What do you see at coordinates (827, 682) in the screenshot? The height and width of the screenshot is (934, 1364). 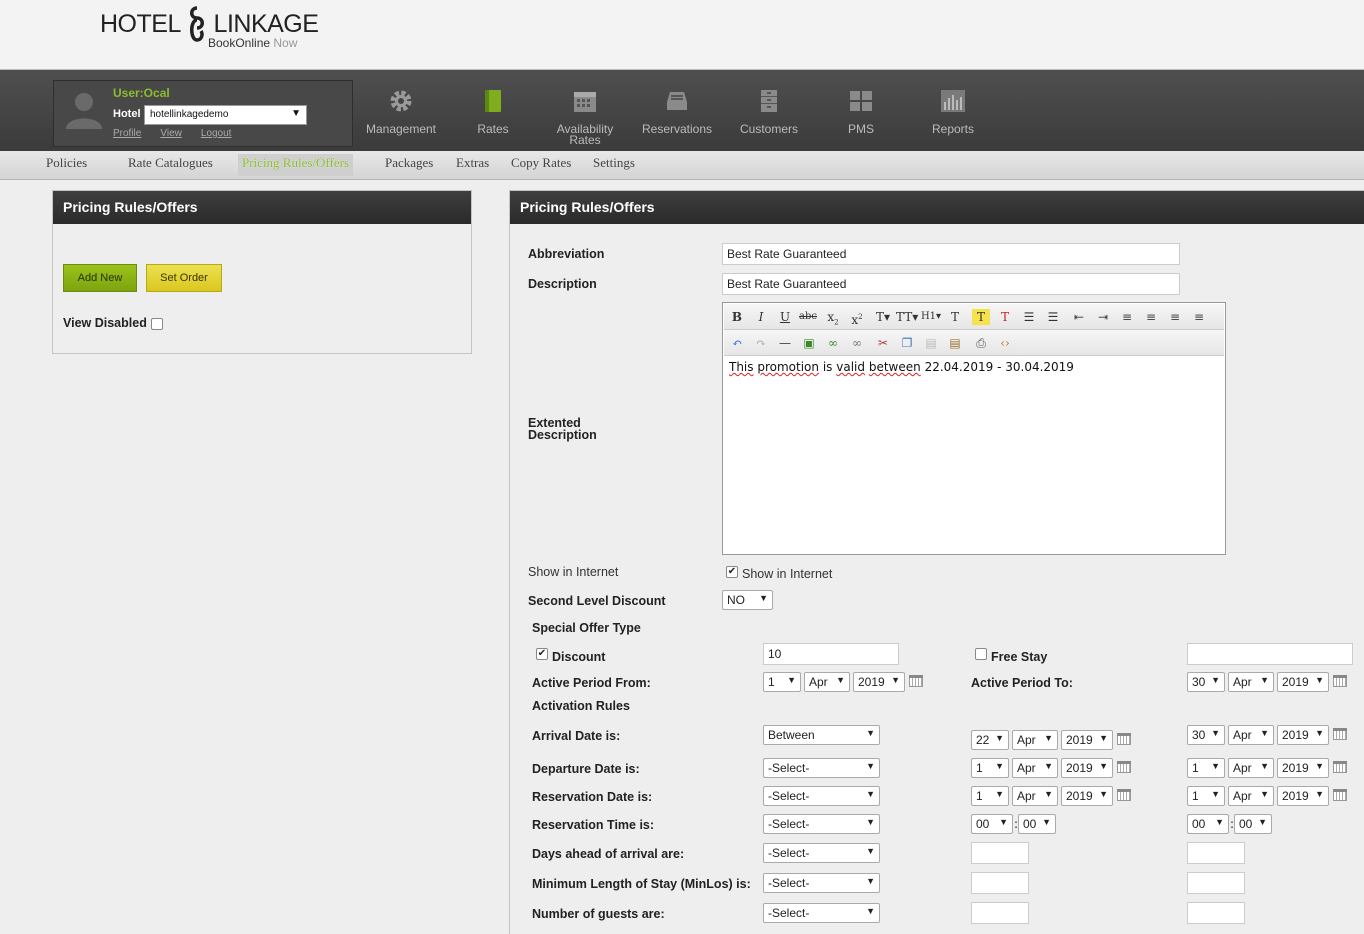 I see `active-from-month-select: Apr ▼` at bounding box center [827, 682].